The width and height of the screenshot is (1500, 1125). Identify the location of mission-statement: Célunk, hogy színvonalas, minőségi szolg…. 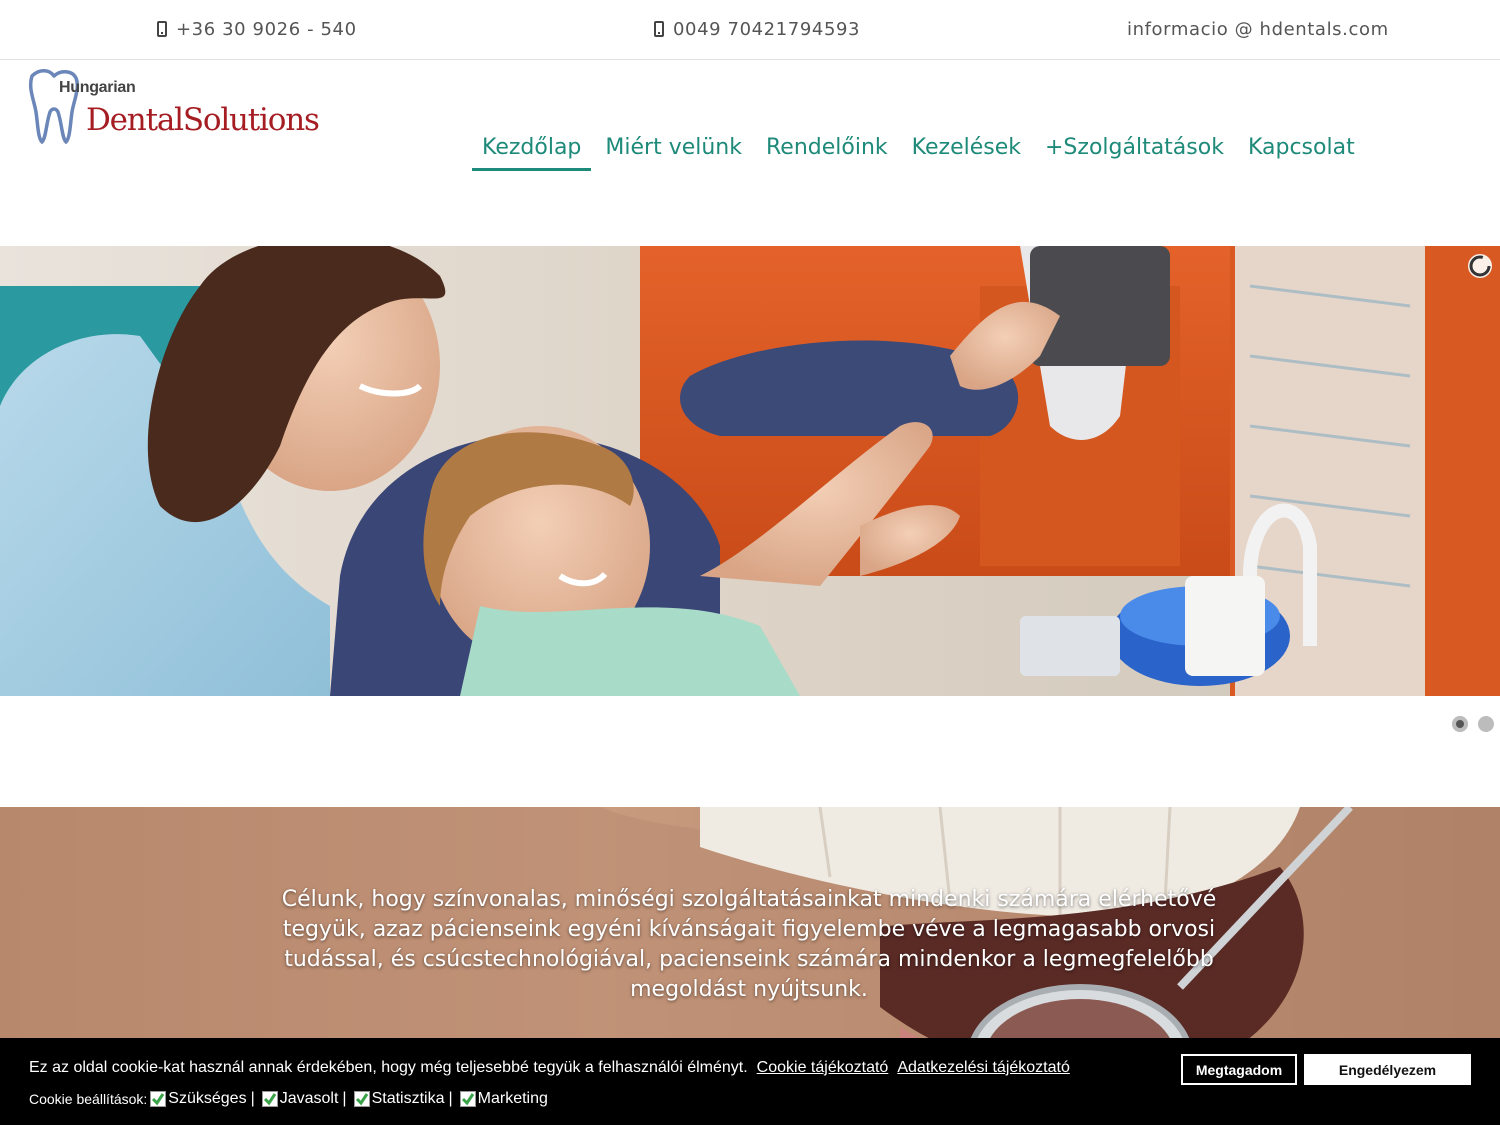
(749, 944).